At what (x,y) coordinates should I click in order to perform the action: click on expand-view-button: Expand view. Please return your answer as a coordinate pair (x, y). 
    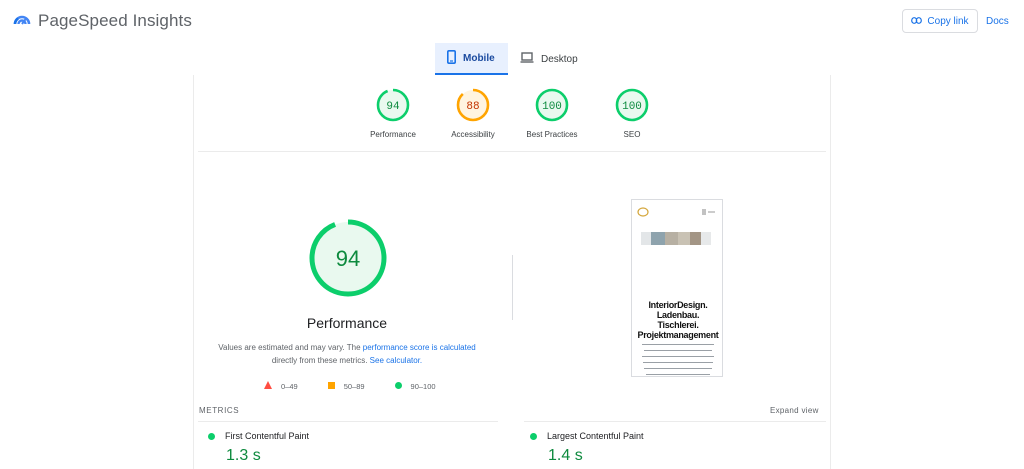
    Looking at the image, I should click on (794, 410).